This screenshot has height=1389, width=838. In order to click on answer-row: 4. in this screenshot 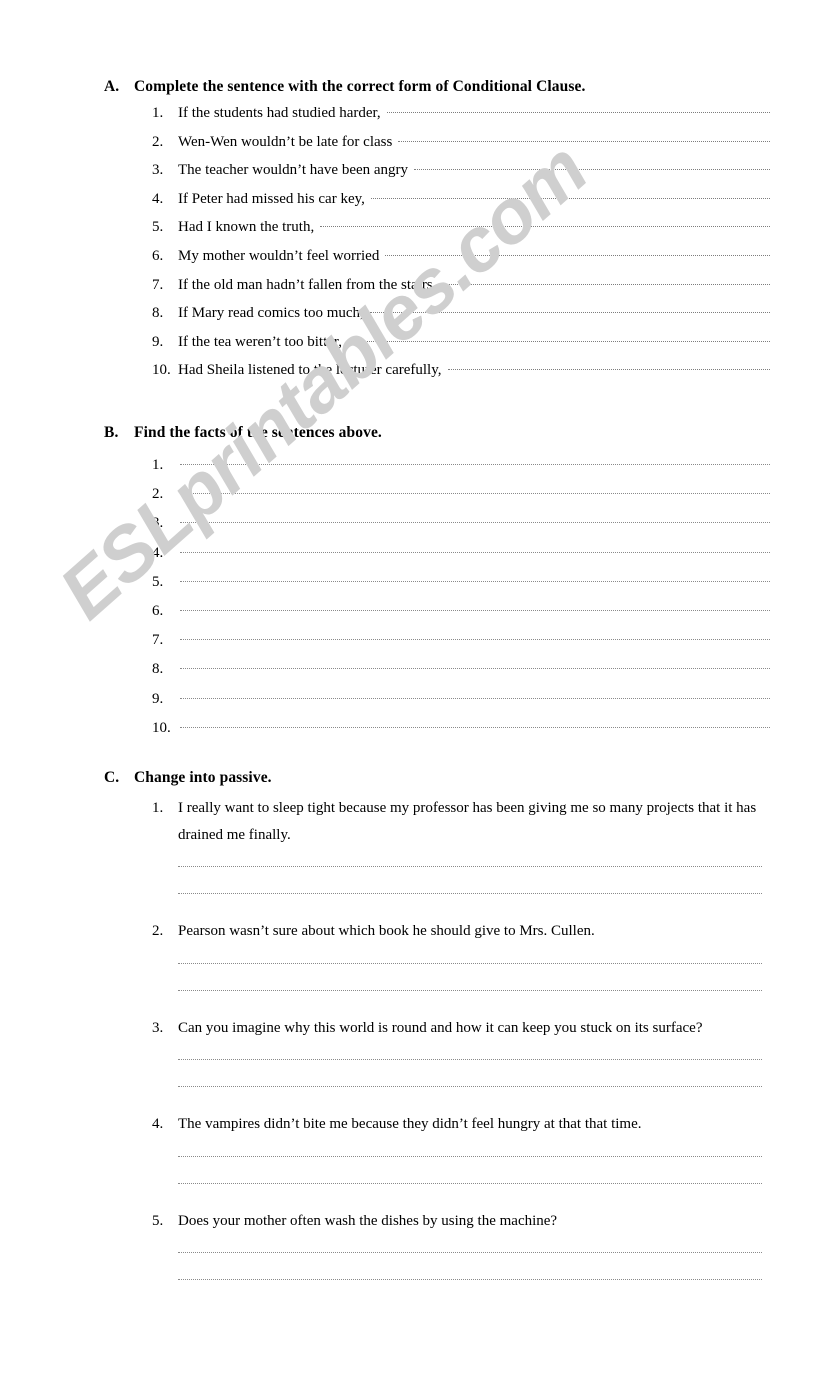, I will do `click(419, 556)`.